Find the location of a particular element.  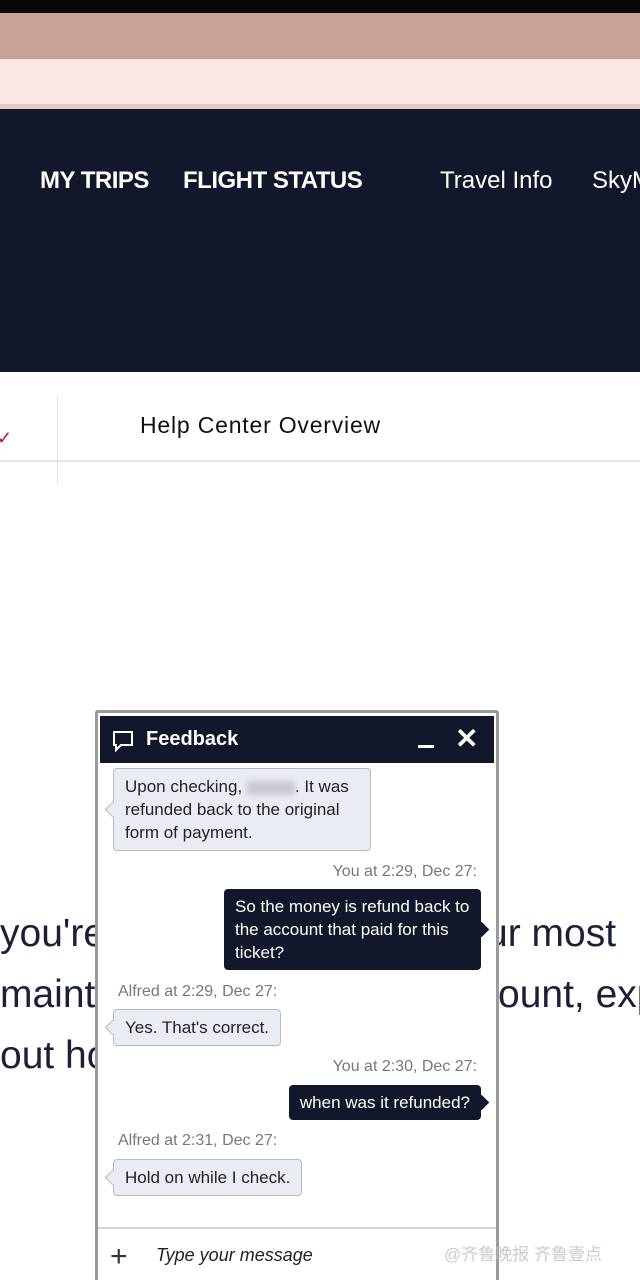

message-text: Upon checking, is located at coordinates (183, 786).